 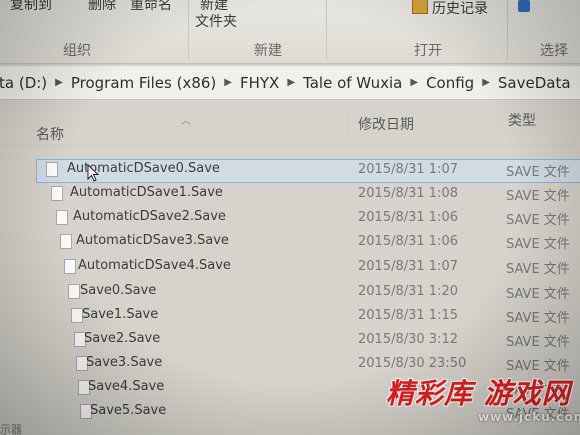 What do you see at coordinates (412, 363) in the screenshot?
I see `file-date: 2015/8/30 23:50` at bounding box center [412, 363].